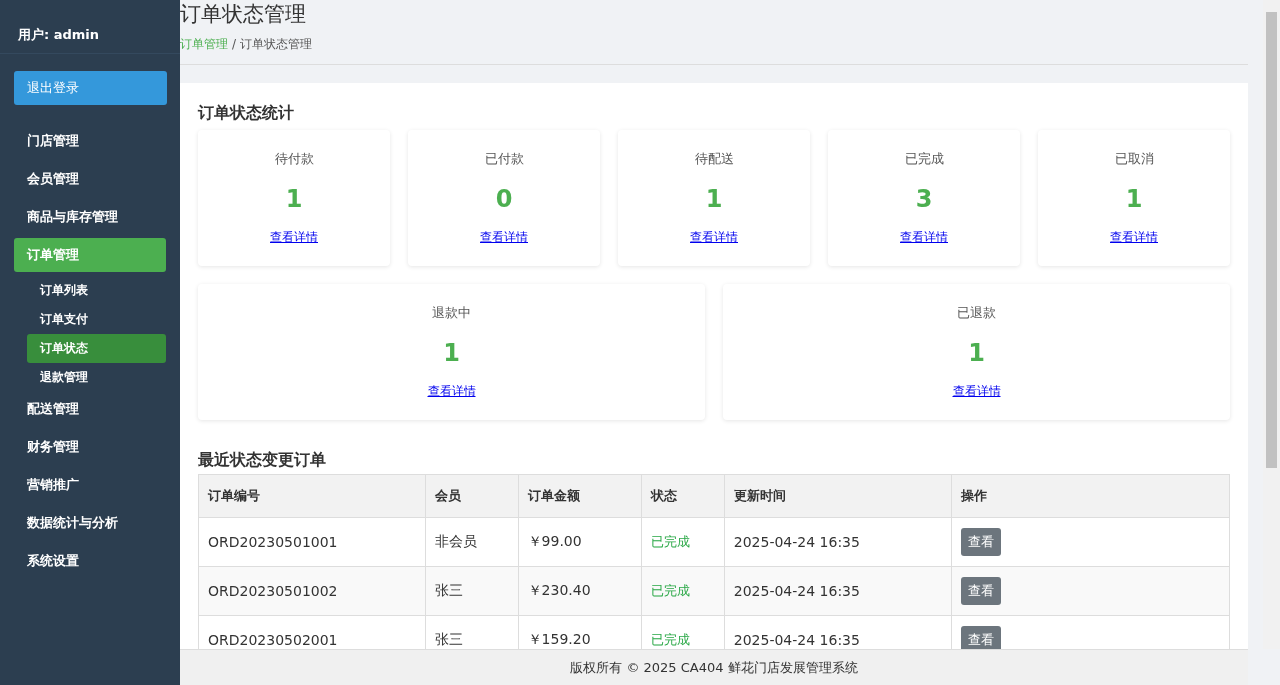 This screenshot has height=685, width=1280. What do you see at coordinates (580, 496) in the screenshot?
I see `column-header: 订单金额` at bounding box center [580, 496].